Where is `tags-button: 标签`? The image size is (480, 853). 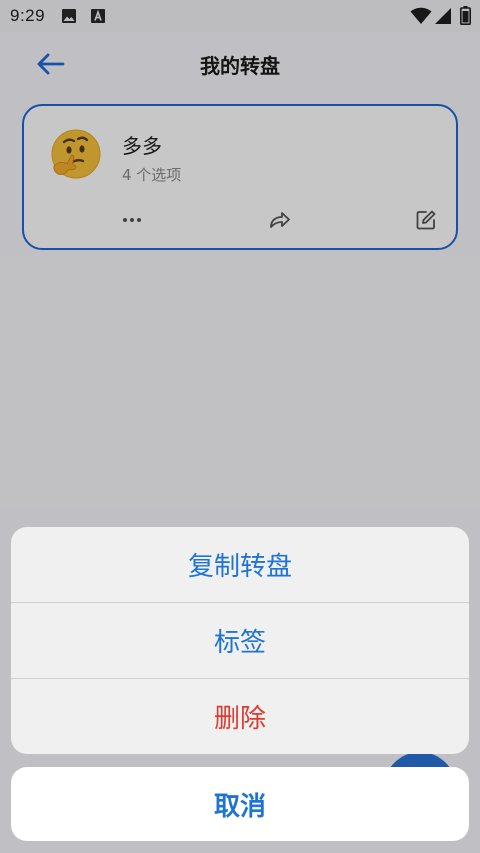
tags-button: 标签 is located at coordinates (240, 640).